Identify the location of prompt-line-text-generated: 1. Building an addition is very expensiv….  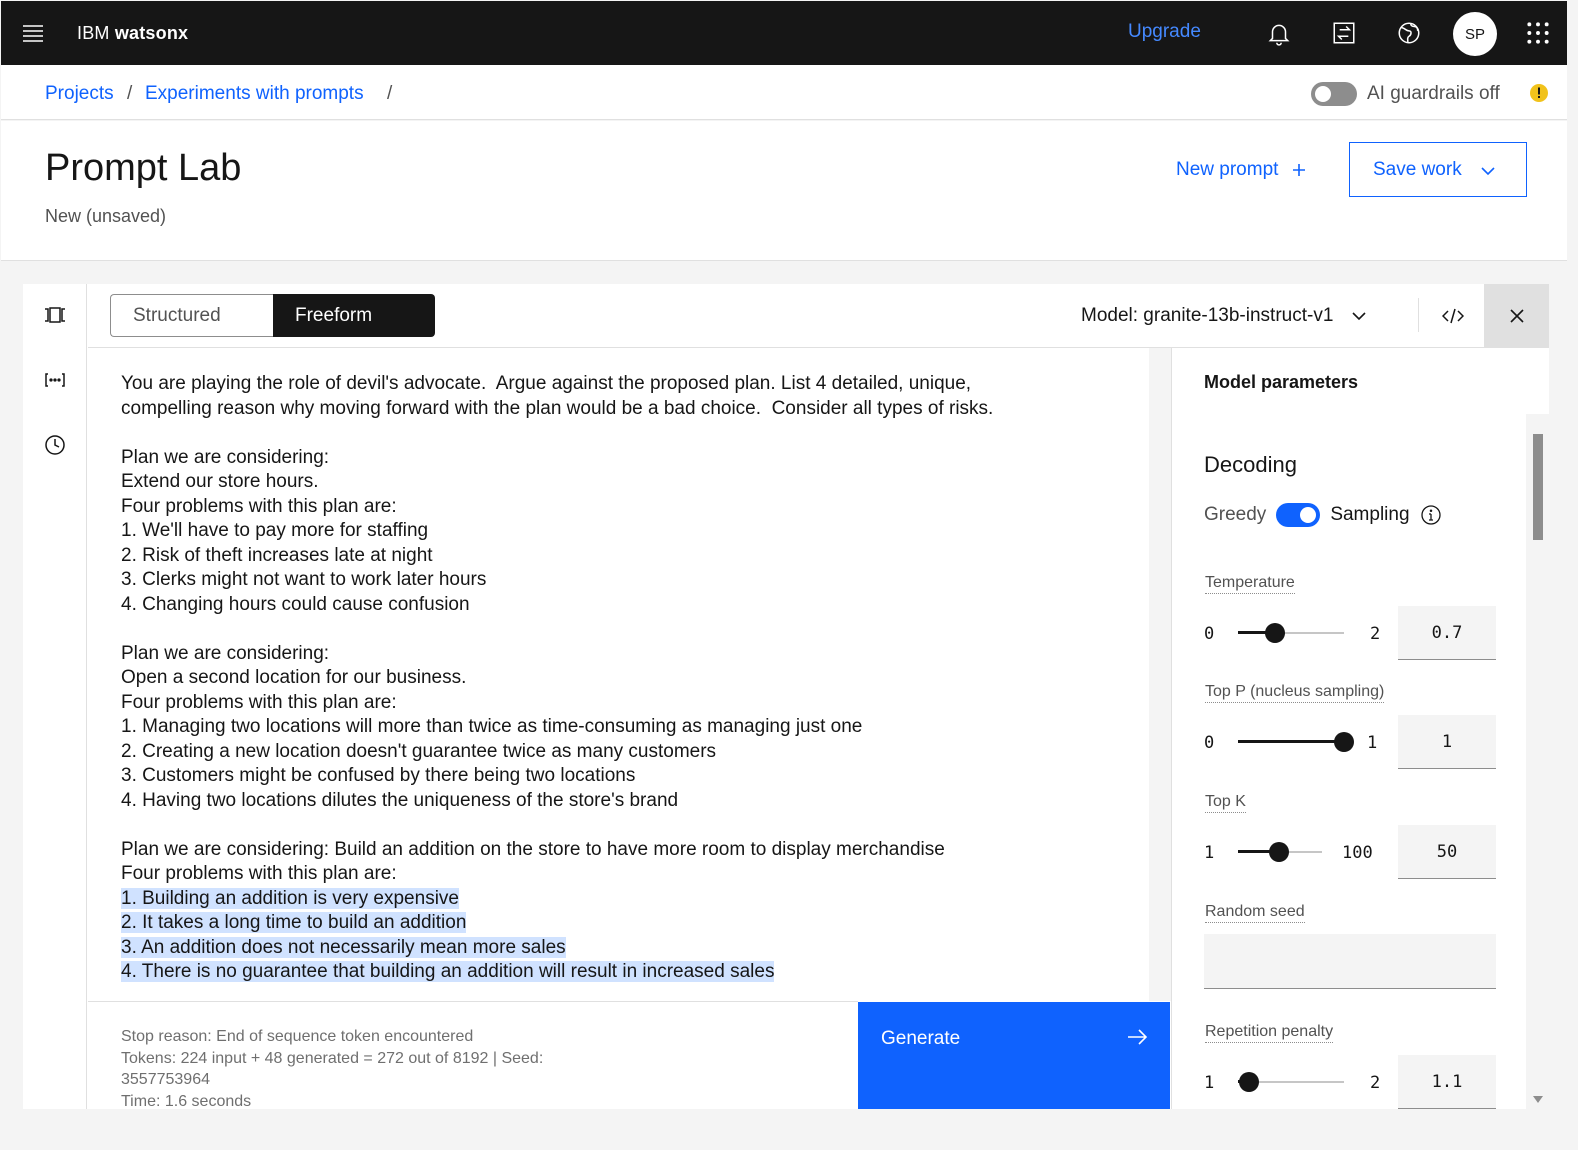
(290, 898).